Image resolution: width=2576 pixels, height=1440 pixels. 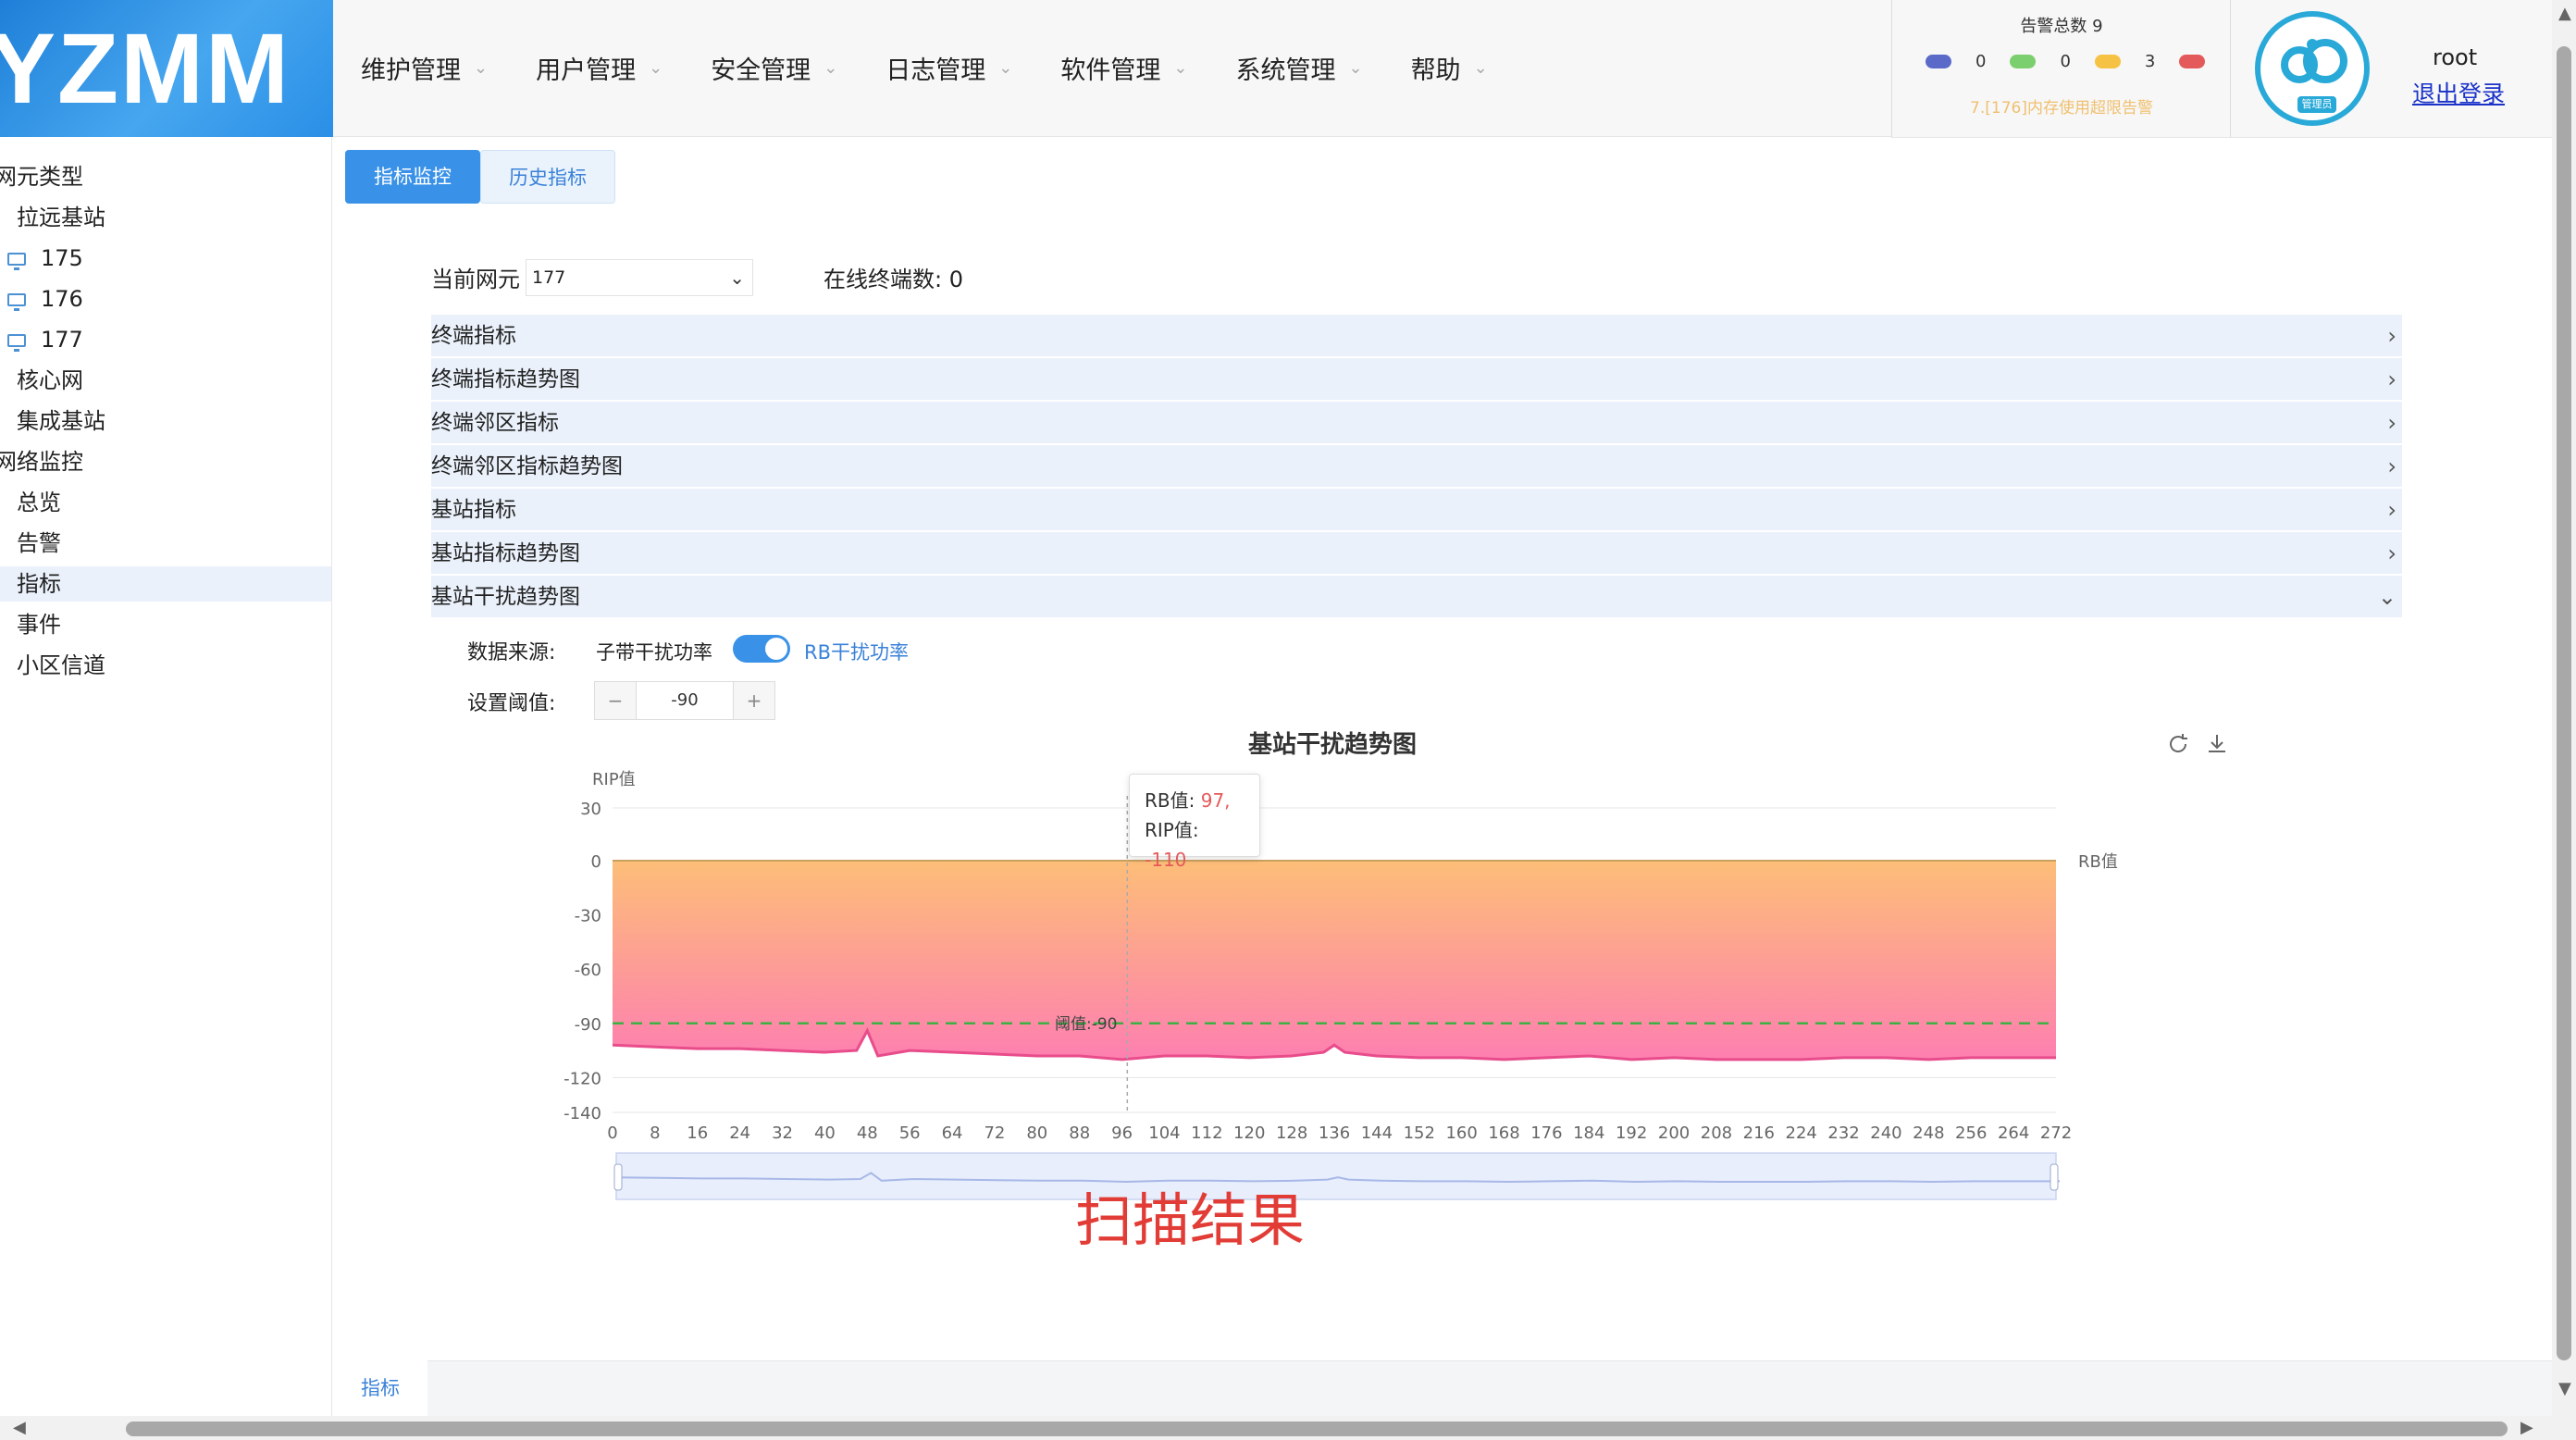 I want to click on nav-item-label: 软件管理, so click(x=1110, y=70).